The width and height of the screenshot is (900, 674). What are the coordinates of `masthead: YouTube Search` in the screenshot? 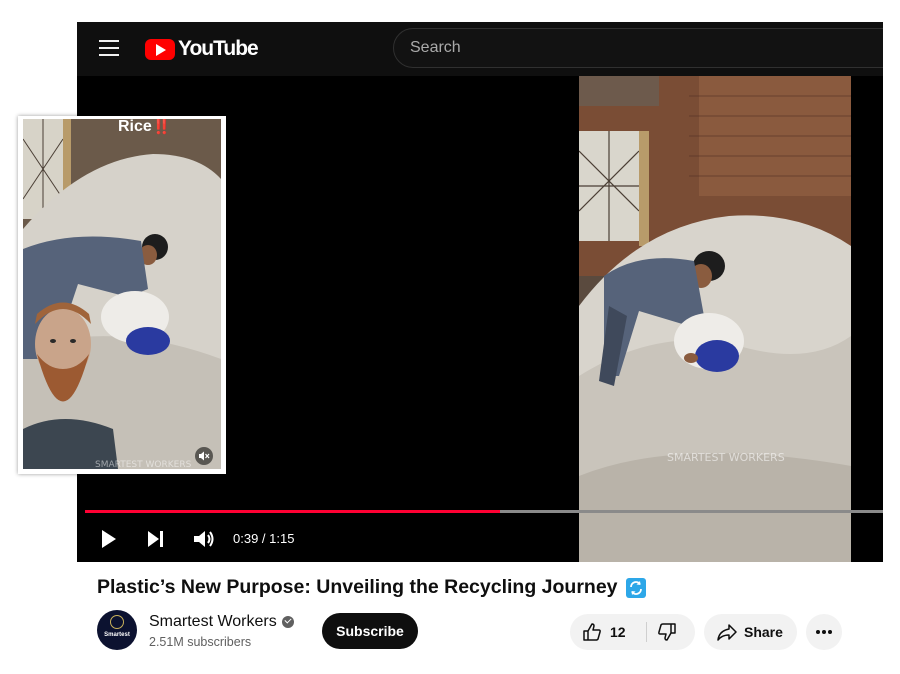 It's located at (480, 49).